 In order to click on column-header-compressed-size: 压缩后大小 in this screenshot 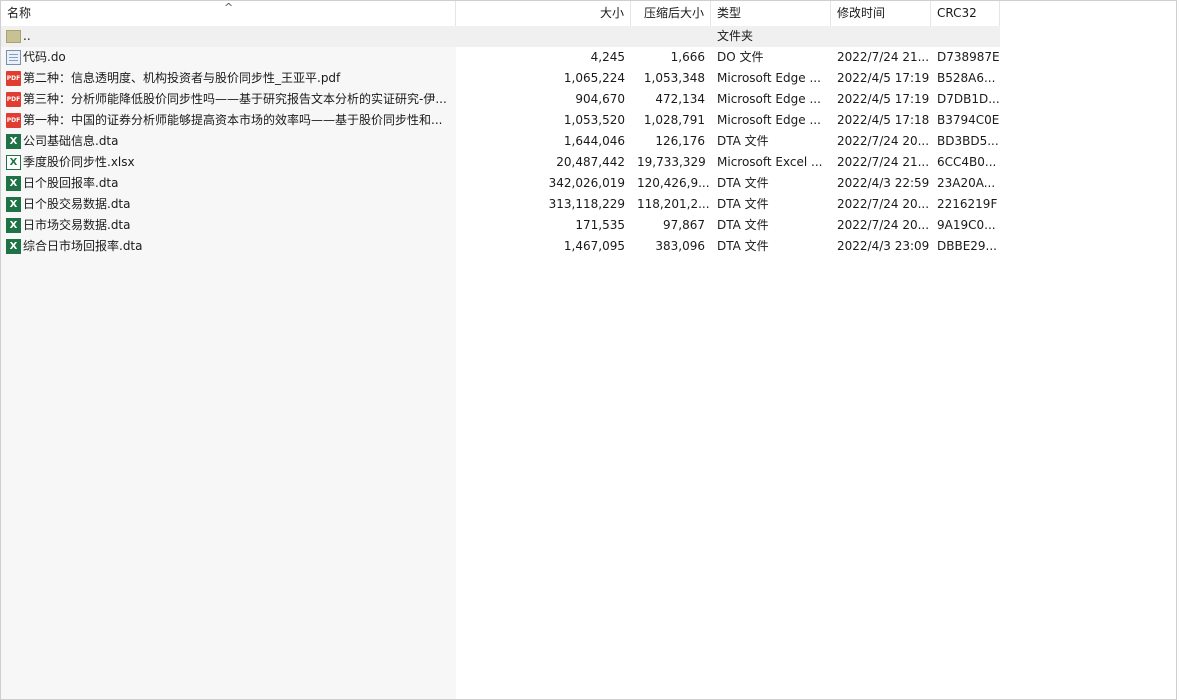, I will do `click(671, 13)`.